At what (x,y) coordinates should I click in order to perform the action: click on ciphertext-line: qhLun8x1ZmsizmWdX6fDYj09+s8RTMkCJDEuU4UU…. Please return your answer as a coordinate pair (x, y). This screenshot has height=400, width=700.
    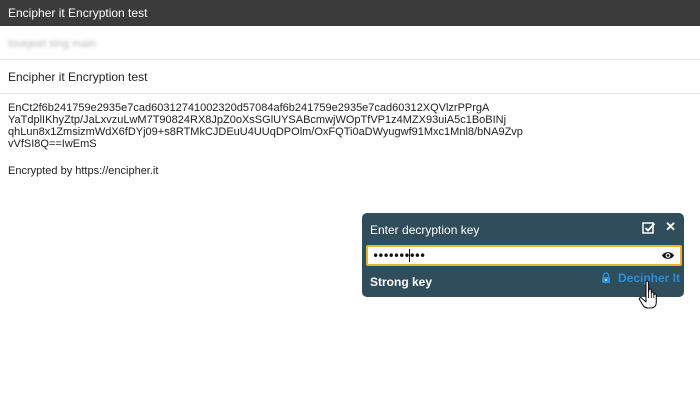
    Looking at the image, I should click on (265, 132).